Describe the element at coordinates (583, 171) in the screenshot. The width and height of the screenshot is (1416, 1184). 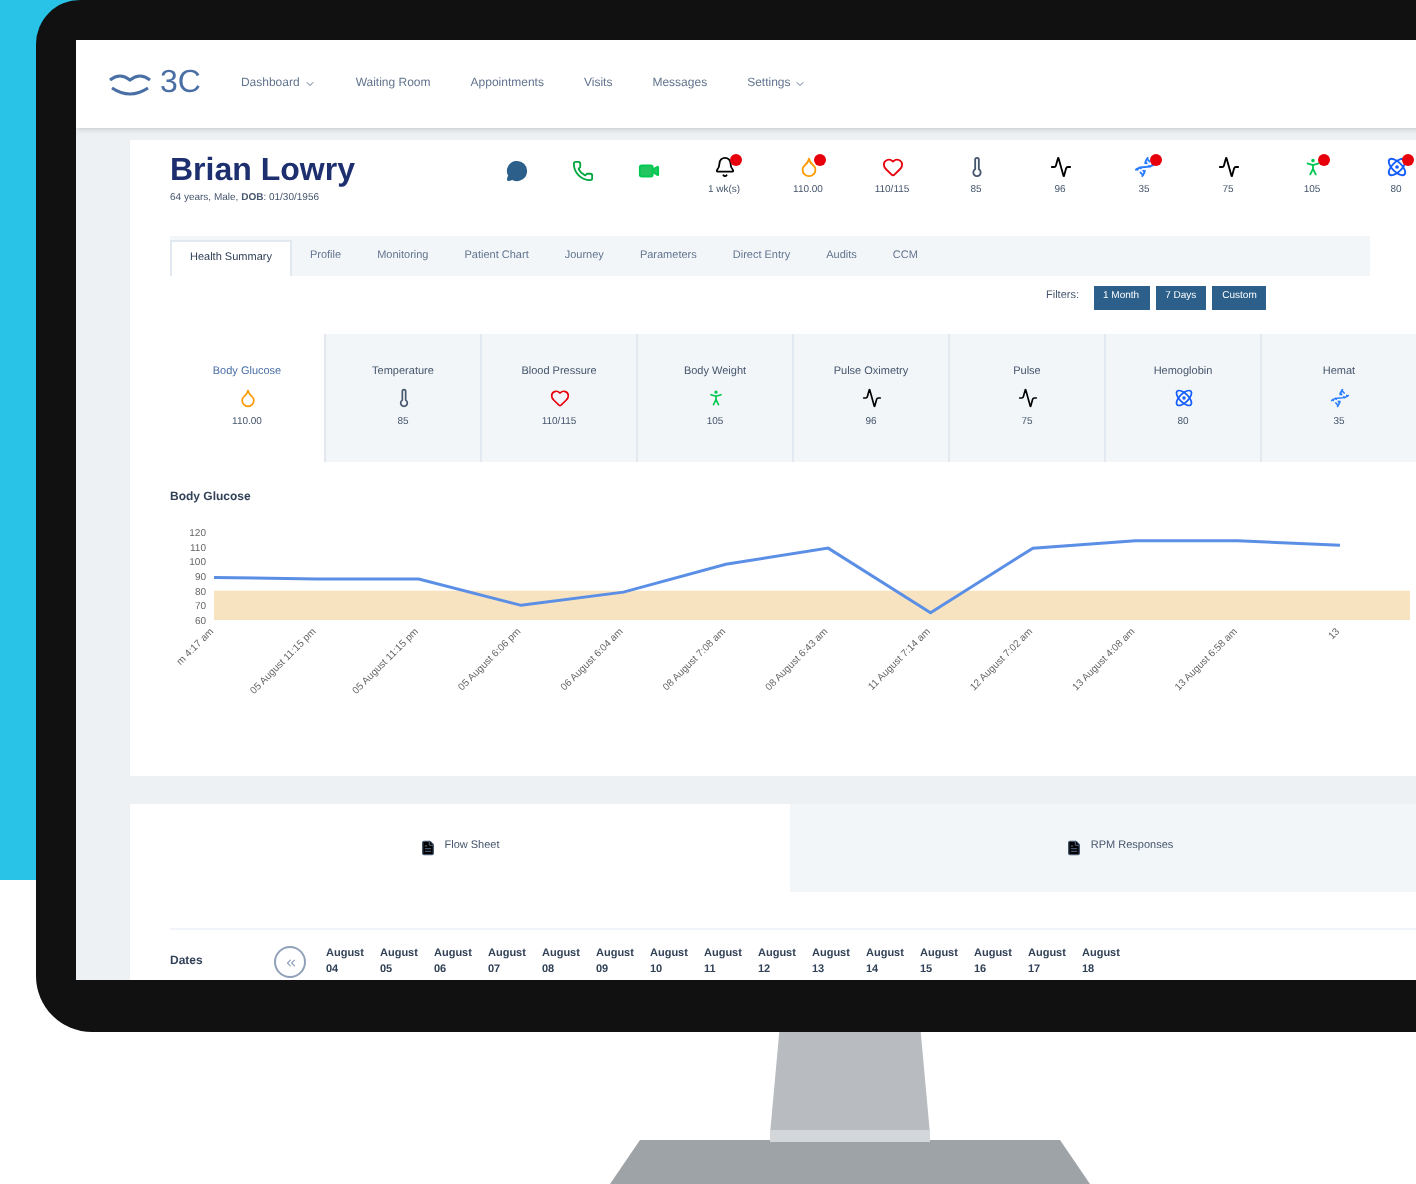
I see `phone-icon` at that location.